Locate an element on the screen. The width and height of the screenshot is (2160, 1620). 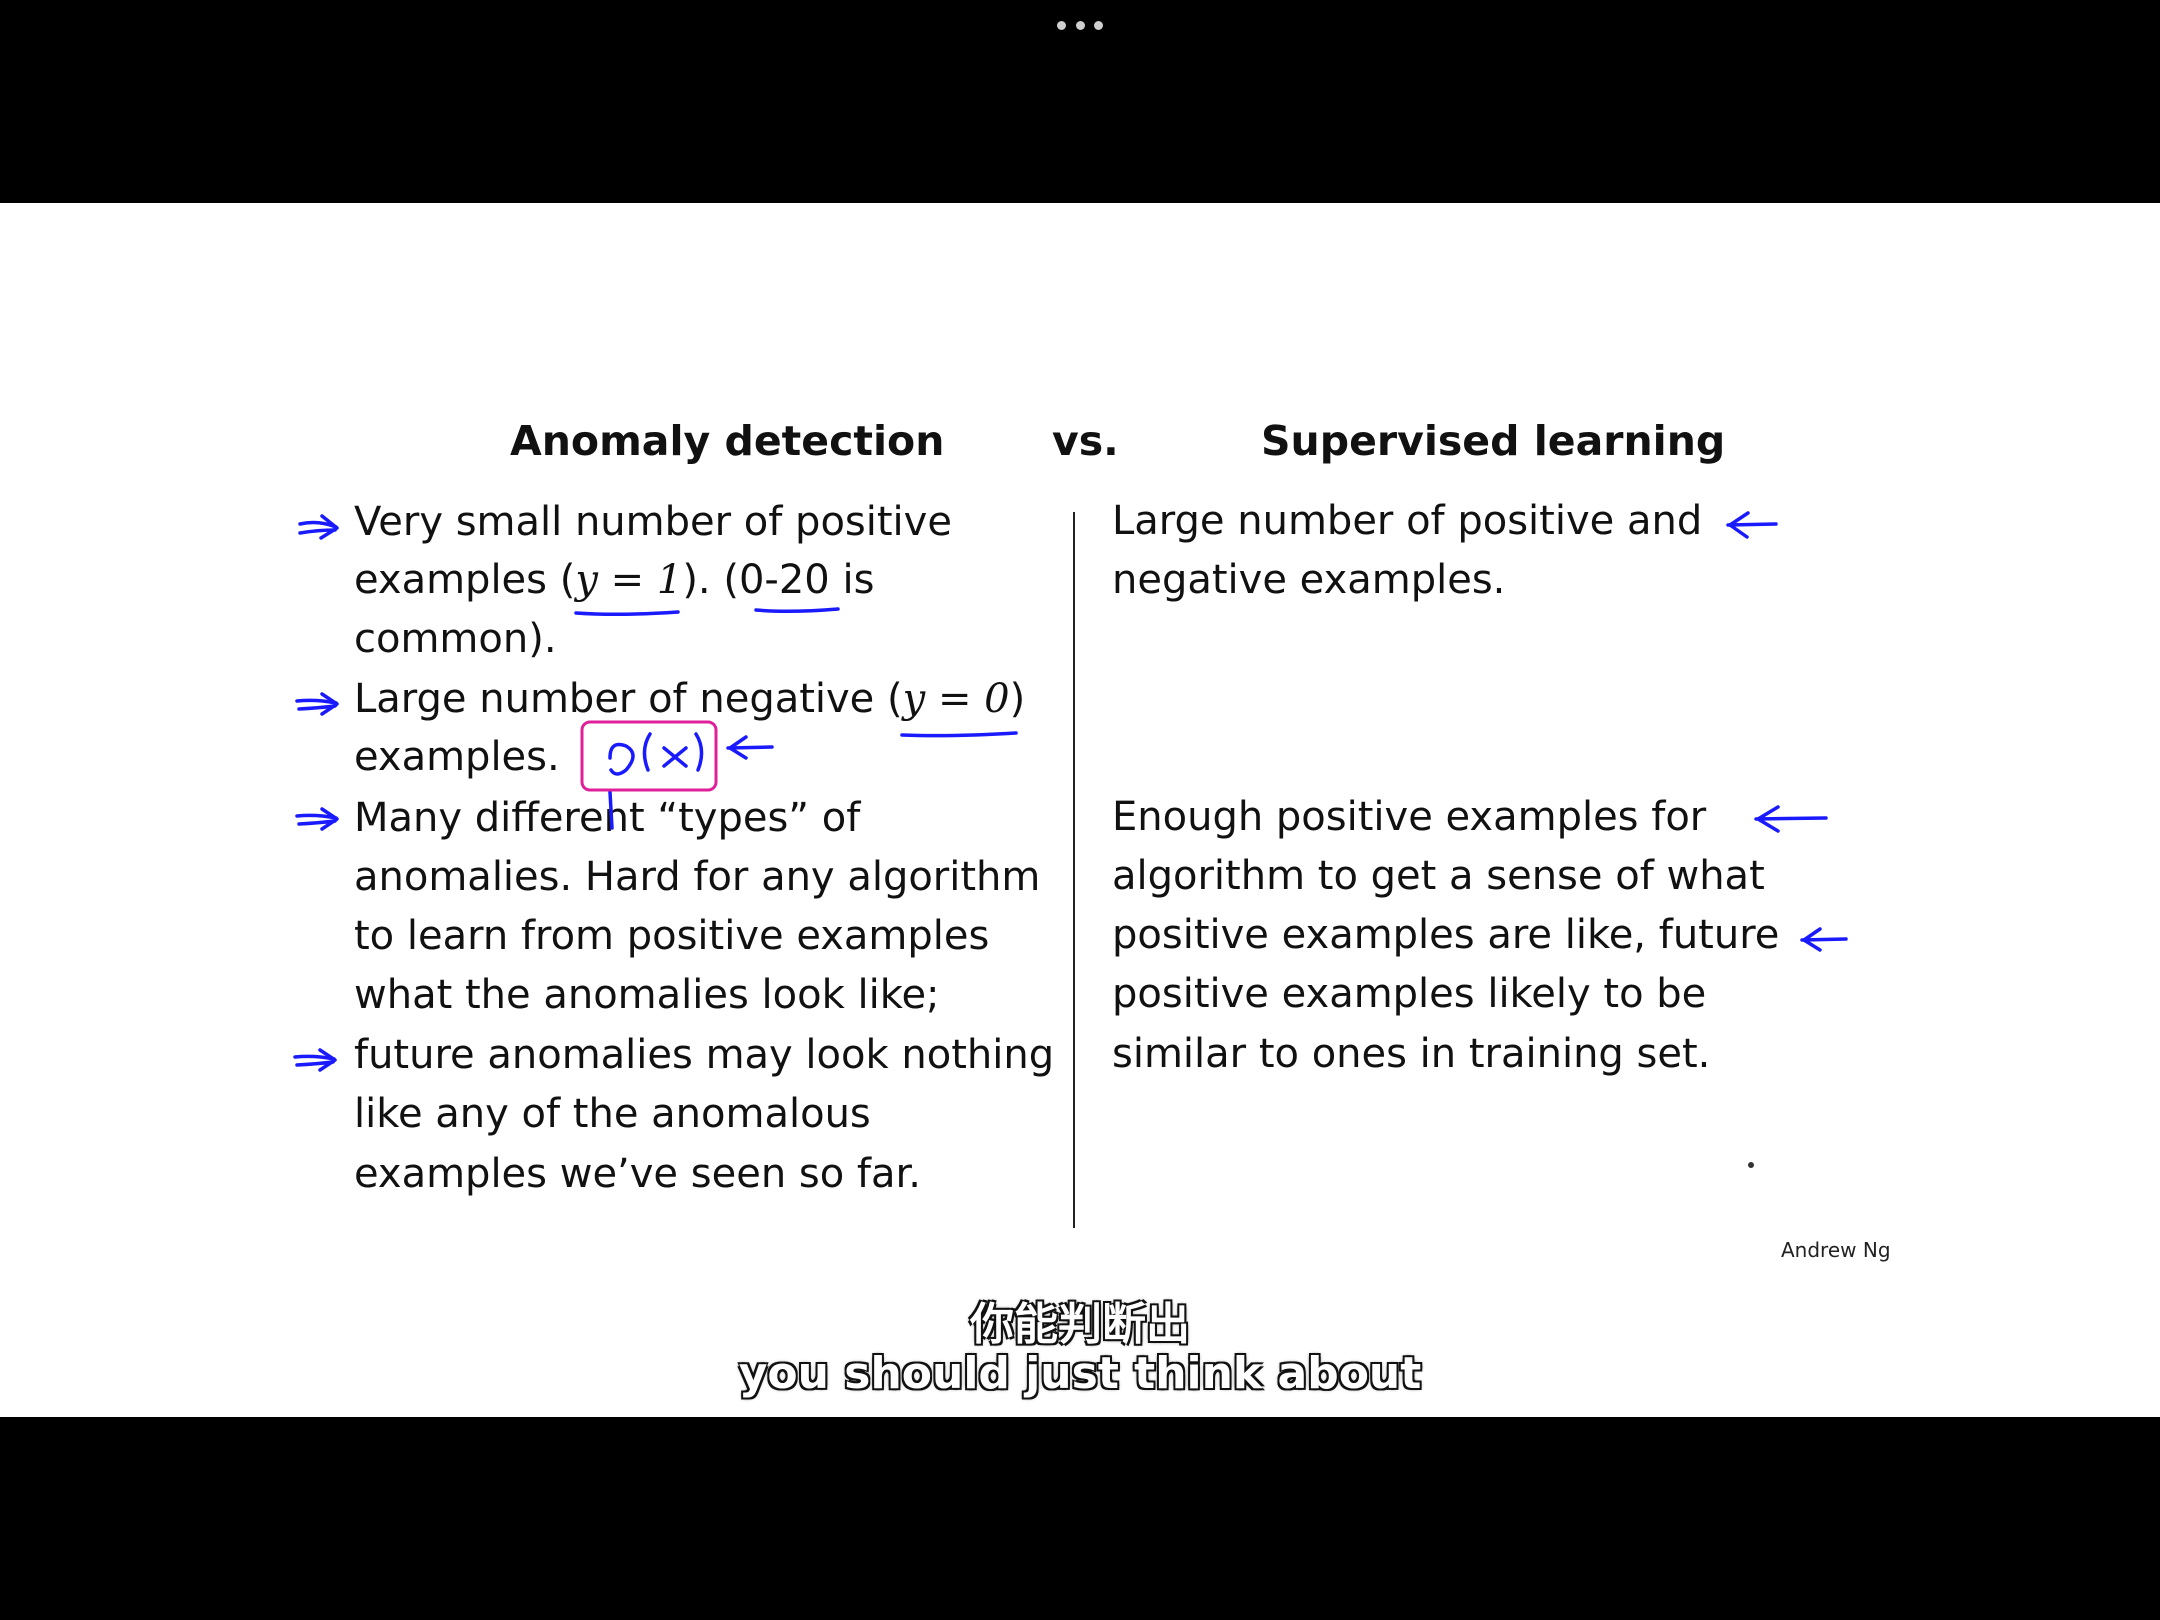
author-credit: Andrew Ng is located at coordinates (1836, 1250).